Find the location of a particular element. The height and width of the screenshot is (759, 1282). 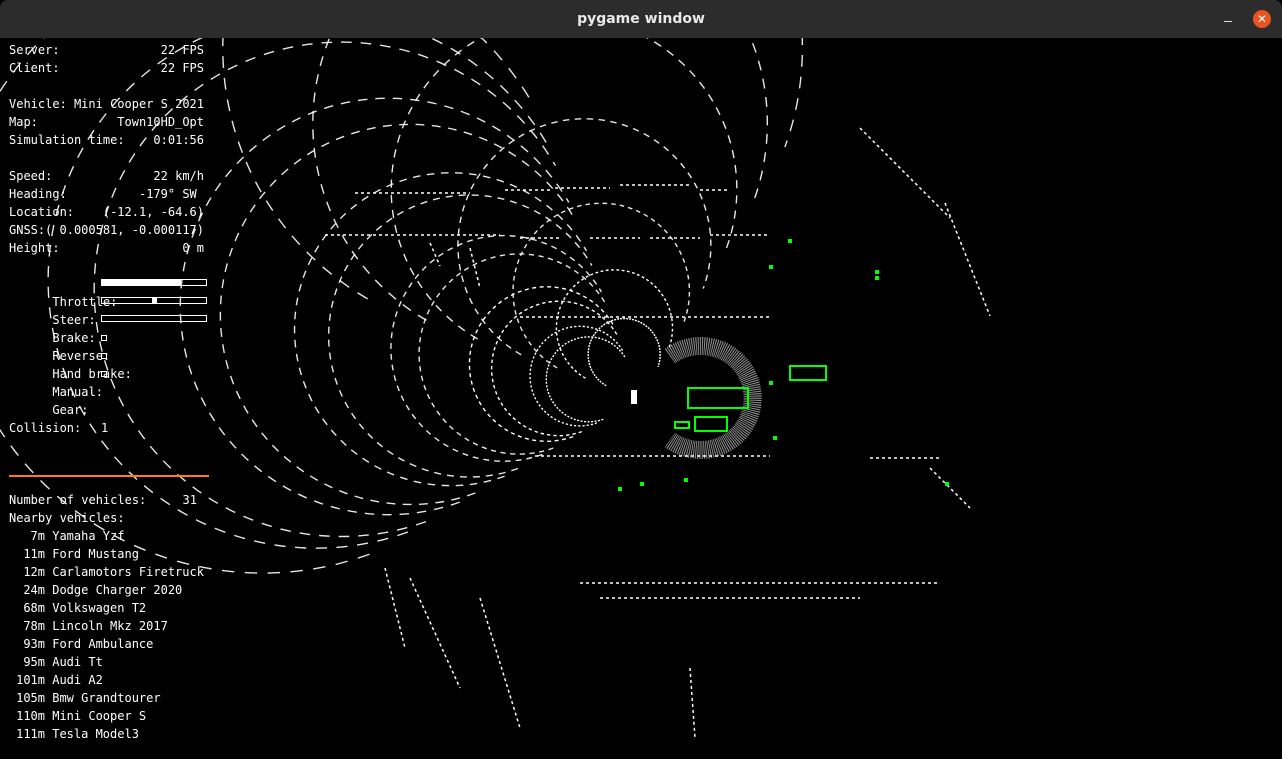

throttle-bar is located at coordinates (154, 282).